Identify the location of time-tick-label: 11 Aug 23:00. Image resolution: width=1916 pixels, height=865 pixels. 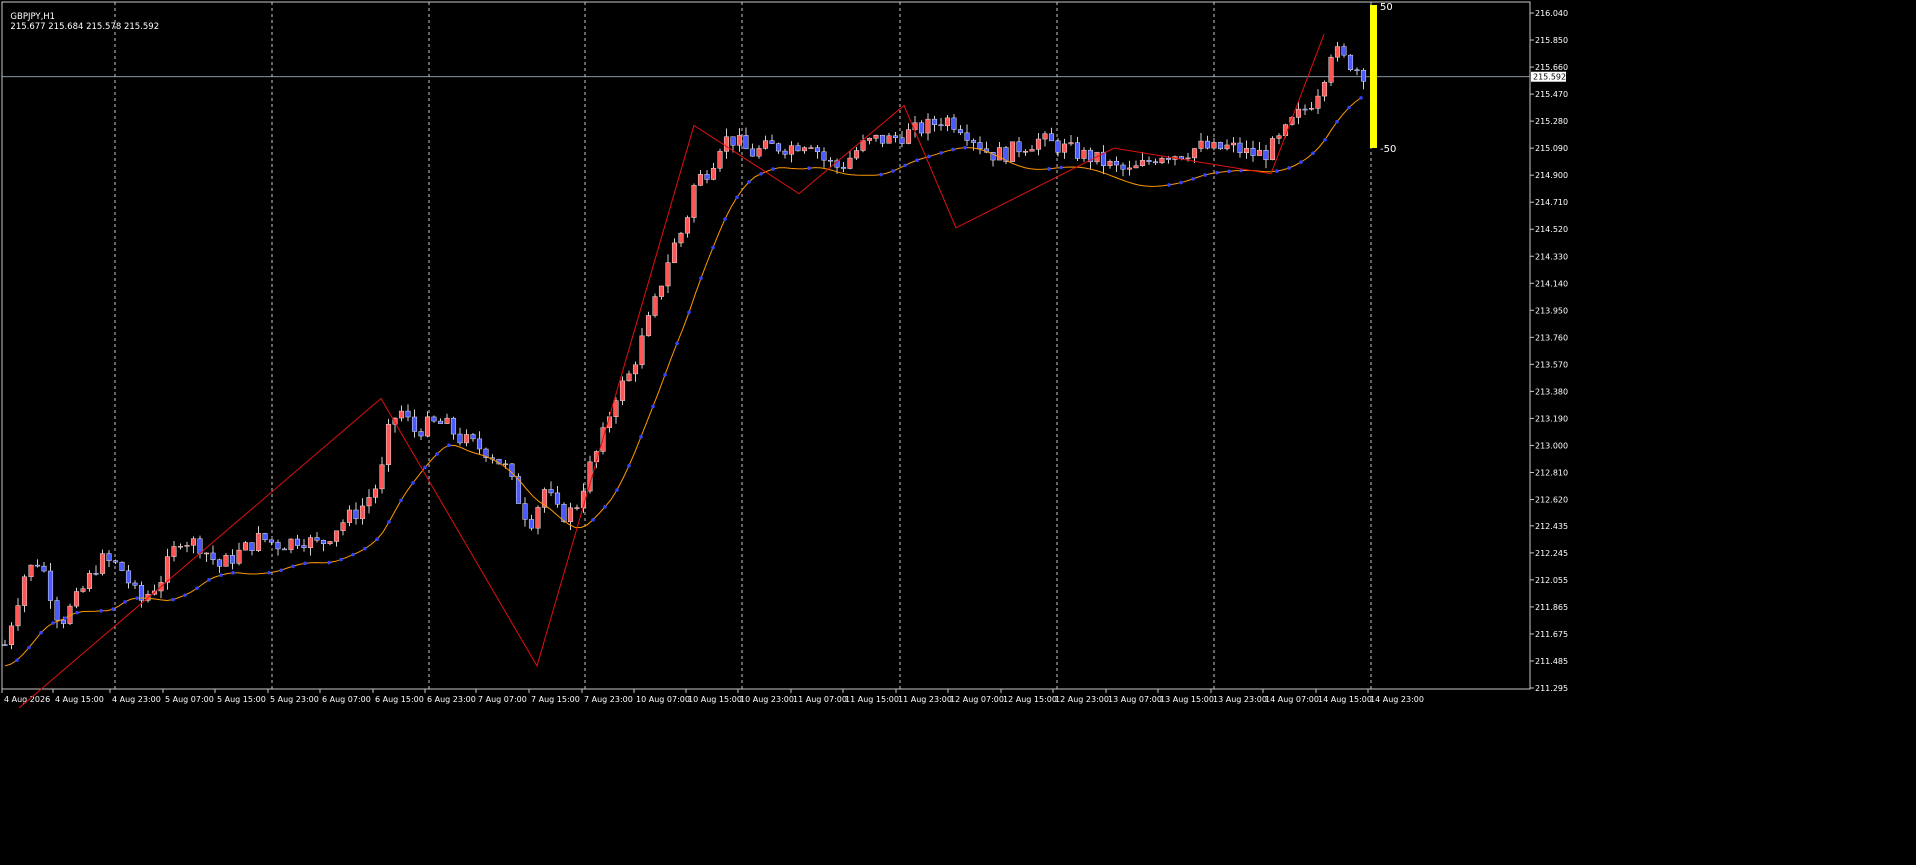
(925, 699).